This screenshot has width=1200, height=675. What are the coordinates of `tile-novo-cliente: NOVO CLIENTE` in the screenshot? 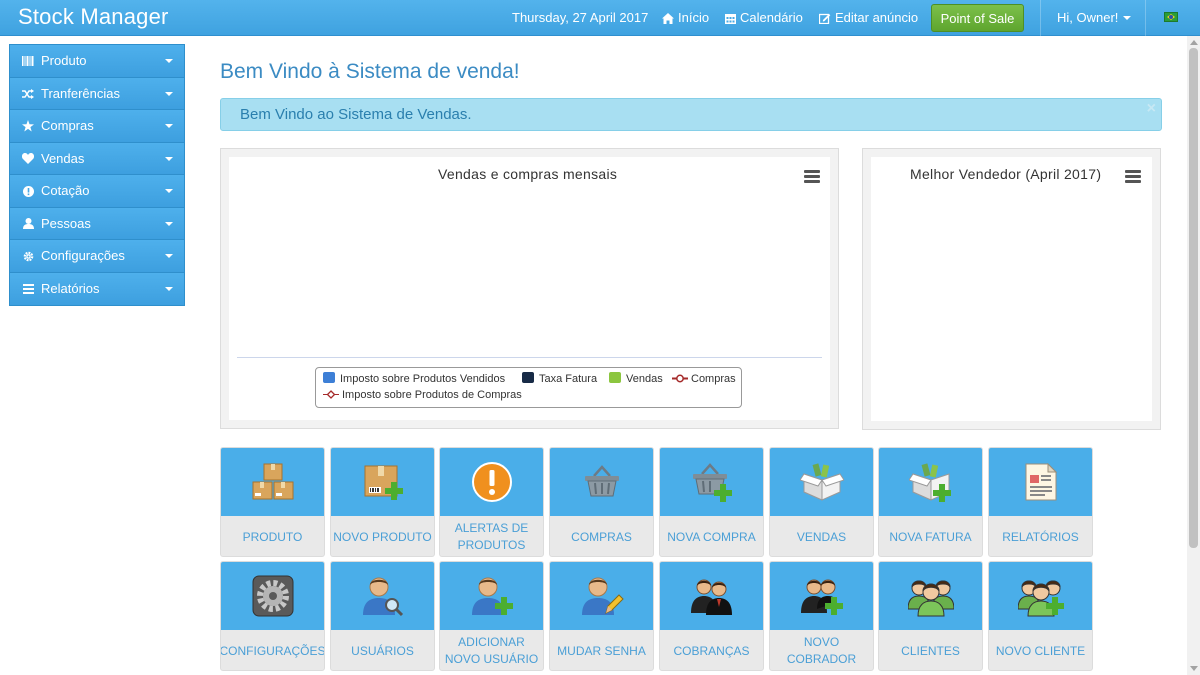 It's located at (1040, 616).